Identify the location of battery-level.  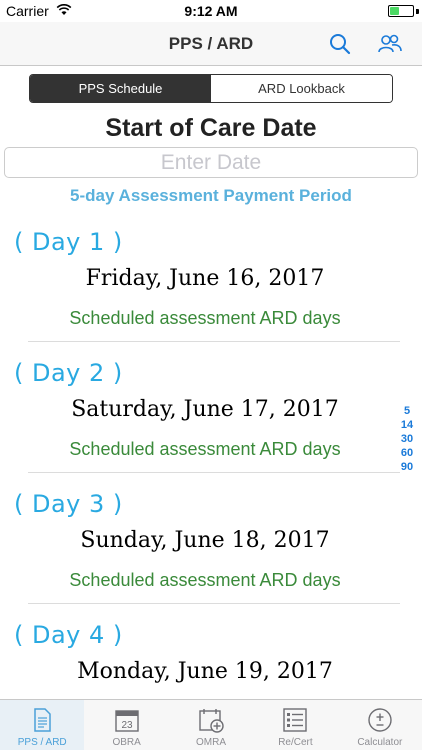
(394, 11).